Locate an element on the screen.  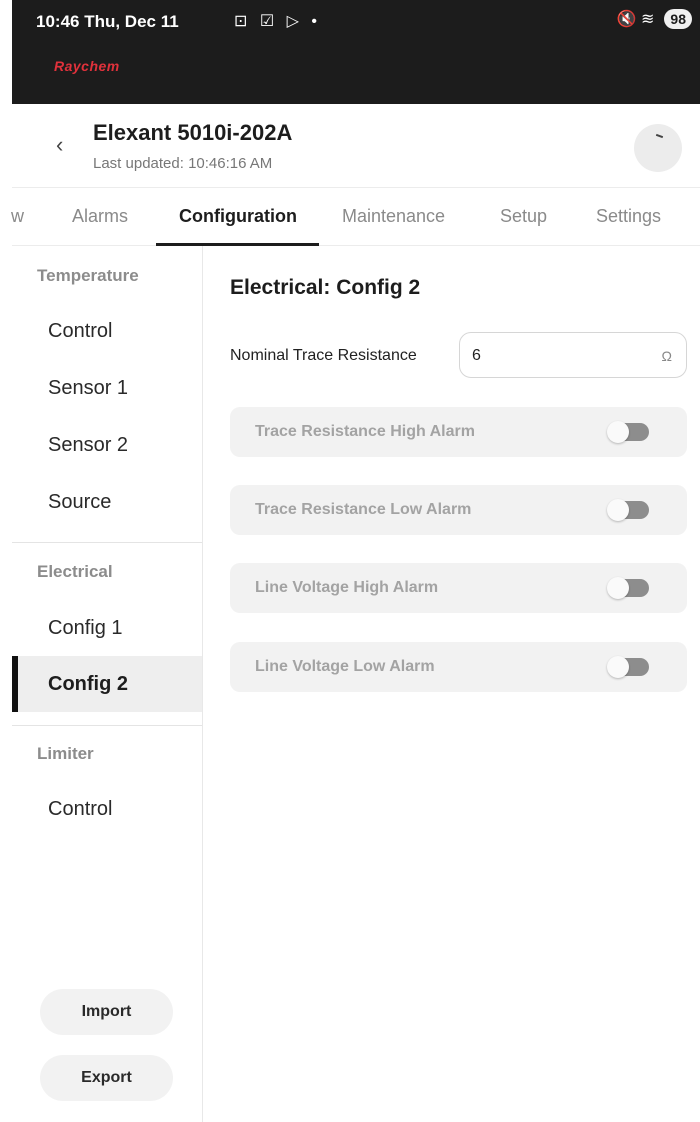
last-updated-text: Last updated: 10:46:16 AM is located at coordinates (183, 163).